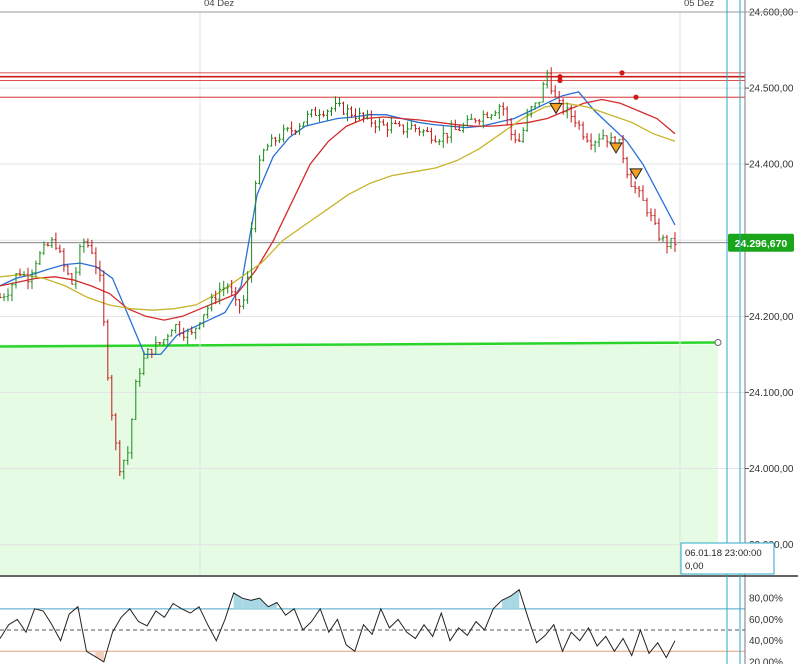 The image size is (798, 664). Describe the element at coordinates (771, 13) in the screenshot. I see `price-tick-label: 24.600,00` at that location.